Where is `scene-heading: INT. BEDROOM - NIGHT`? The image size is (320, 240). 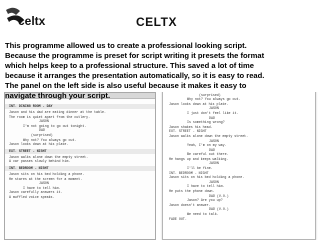 scene-heading: INT. BEDROOM - NIGHT is located at coordinates (80, 168).